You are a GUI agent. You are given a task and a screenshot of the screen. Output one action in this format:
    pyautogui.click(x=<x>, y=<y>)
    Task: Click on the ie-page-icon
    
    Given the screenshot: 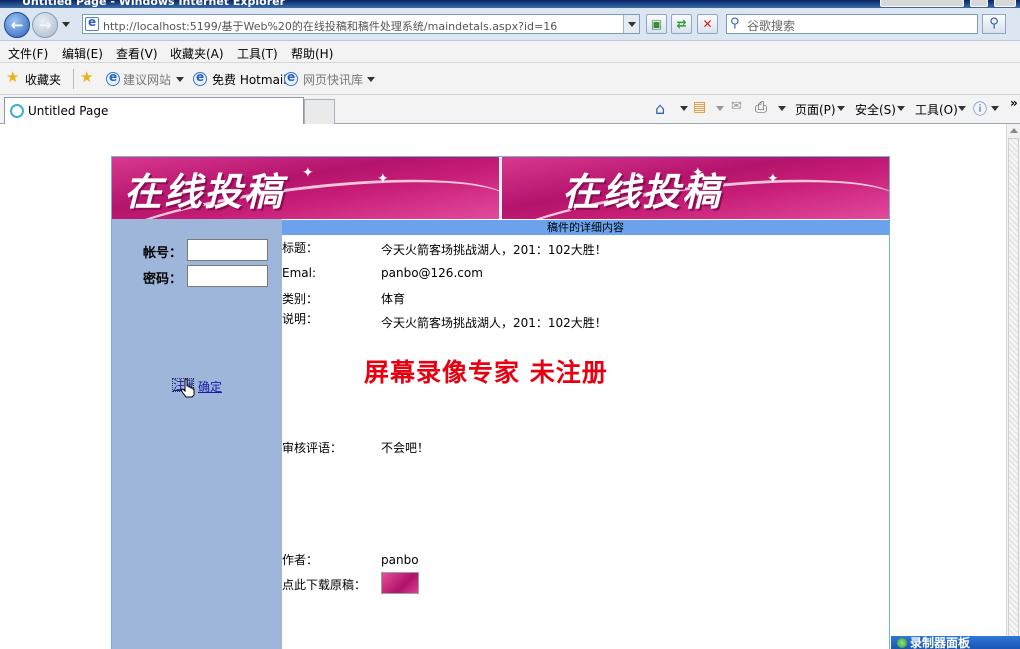 What is the action you would take?
    pyautogui.click(x=92, y=23)
    